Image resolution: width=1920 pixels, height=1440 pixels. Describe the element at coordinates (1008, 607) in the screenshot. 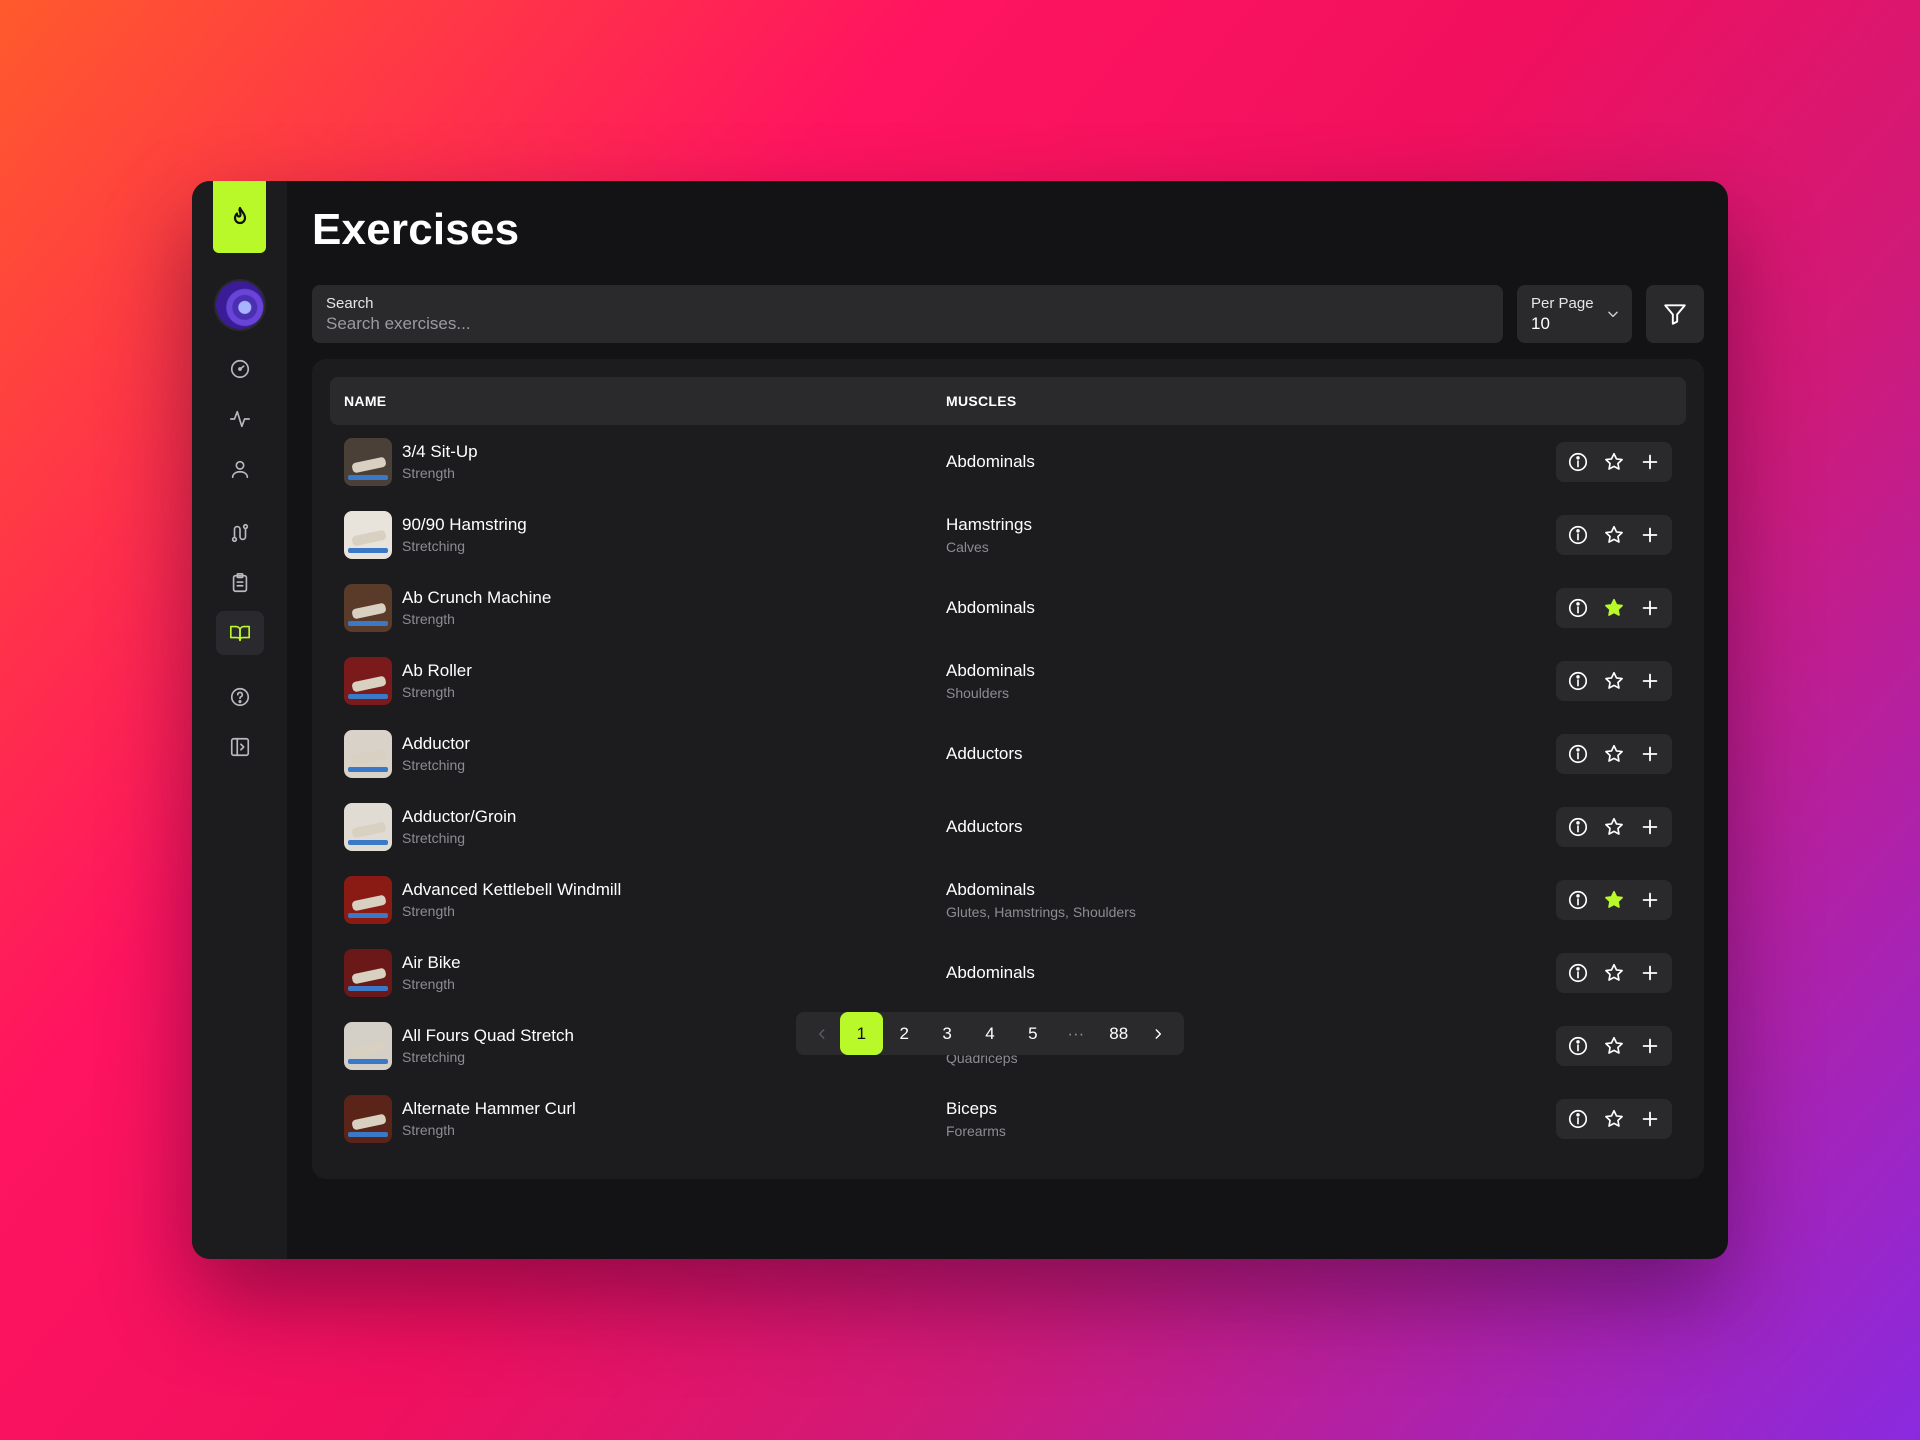

I see `table-row: Ab Crunch Machine Strength Abdominals` at that location.